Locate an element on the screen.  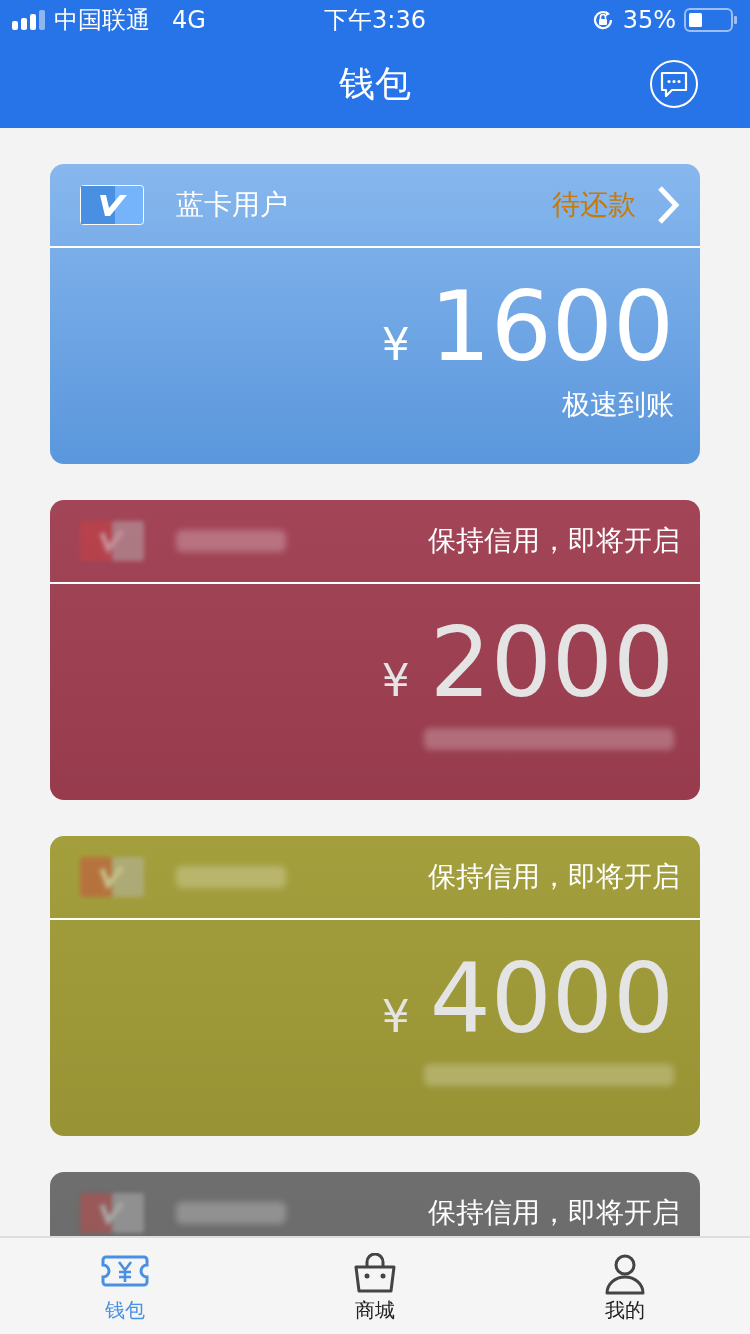
message-button is located at coordinates (674, 84).